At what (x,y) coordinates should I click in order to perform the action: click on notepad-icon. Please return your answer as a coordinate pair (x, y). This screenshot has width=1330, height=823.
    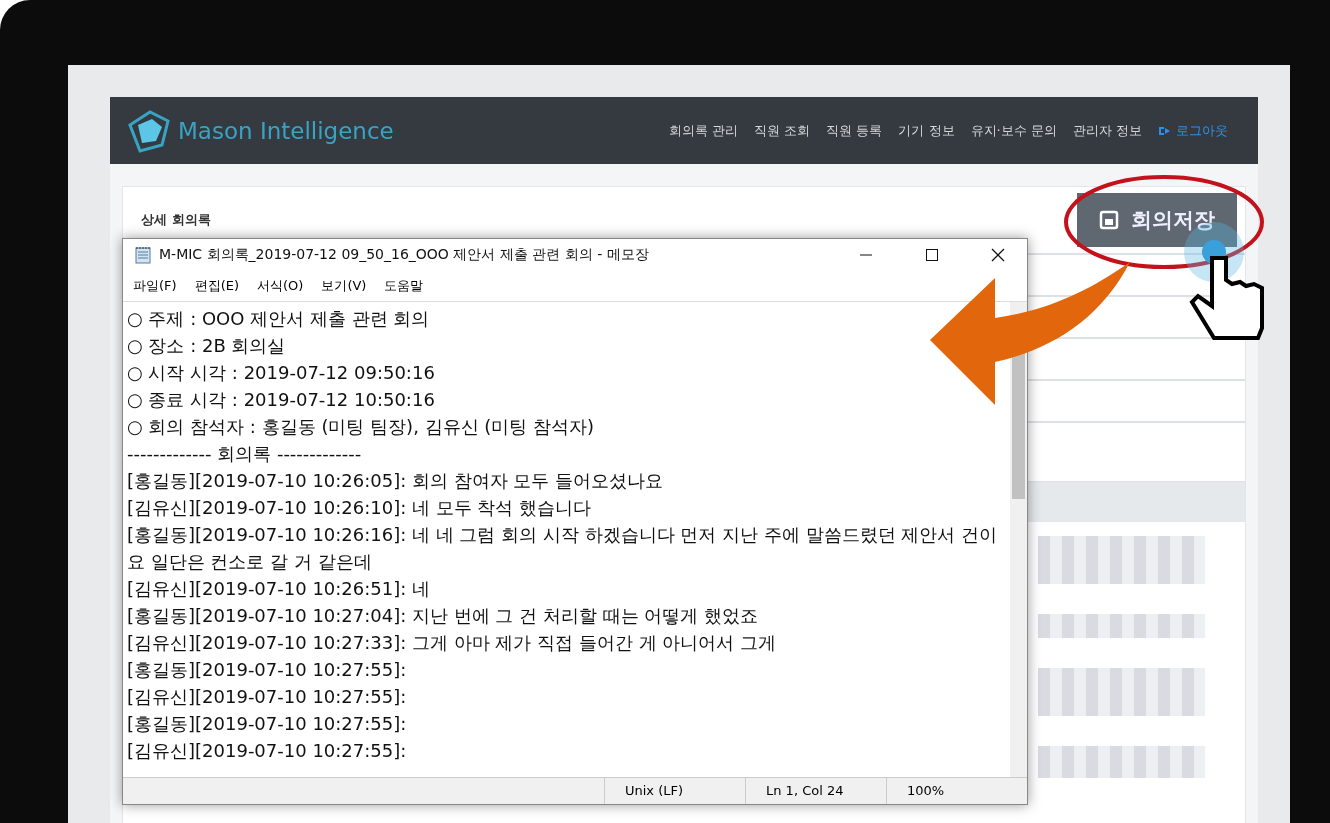
    Looking at the image, I should click on (143, 255).